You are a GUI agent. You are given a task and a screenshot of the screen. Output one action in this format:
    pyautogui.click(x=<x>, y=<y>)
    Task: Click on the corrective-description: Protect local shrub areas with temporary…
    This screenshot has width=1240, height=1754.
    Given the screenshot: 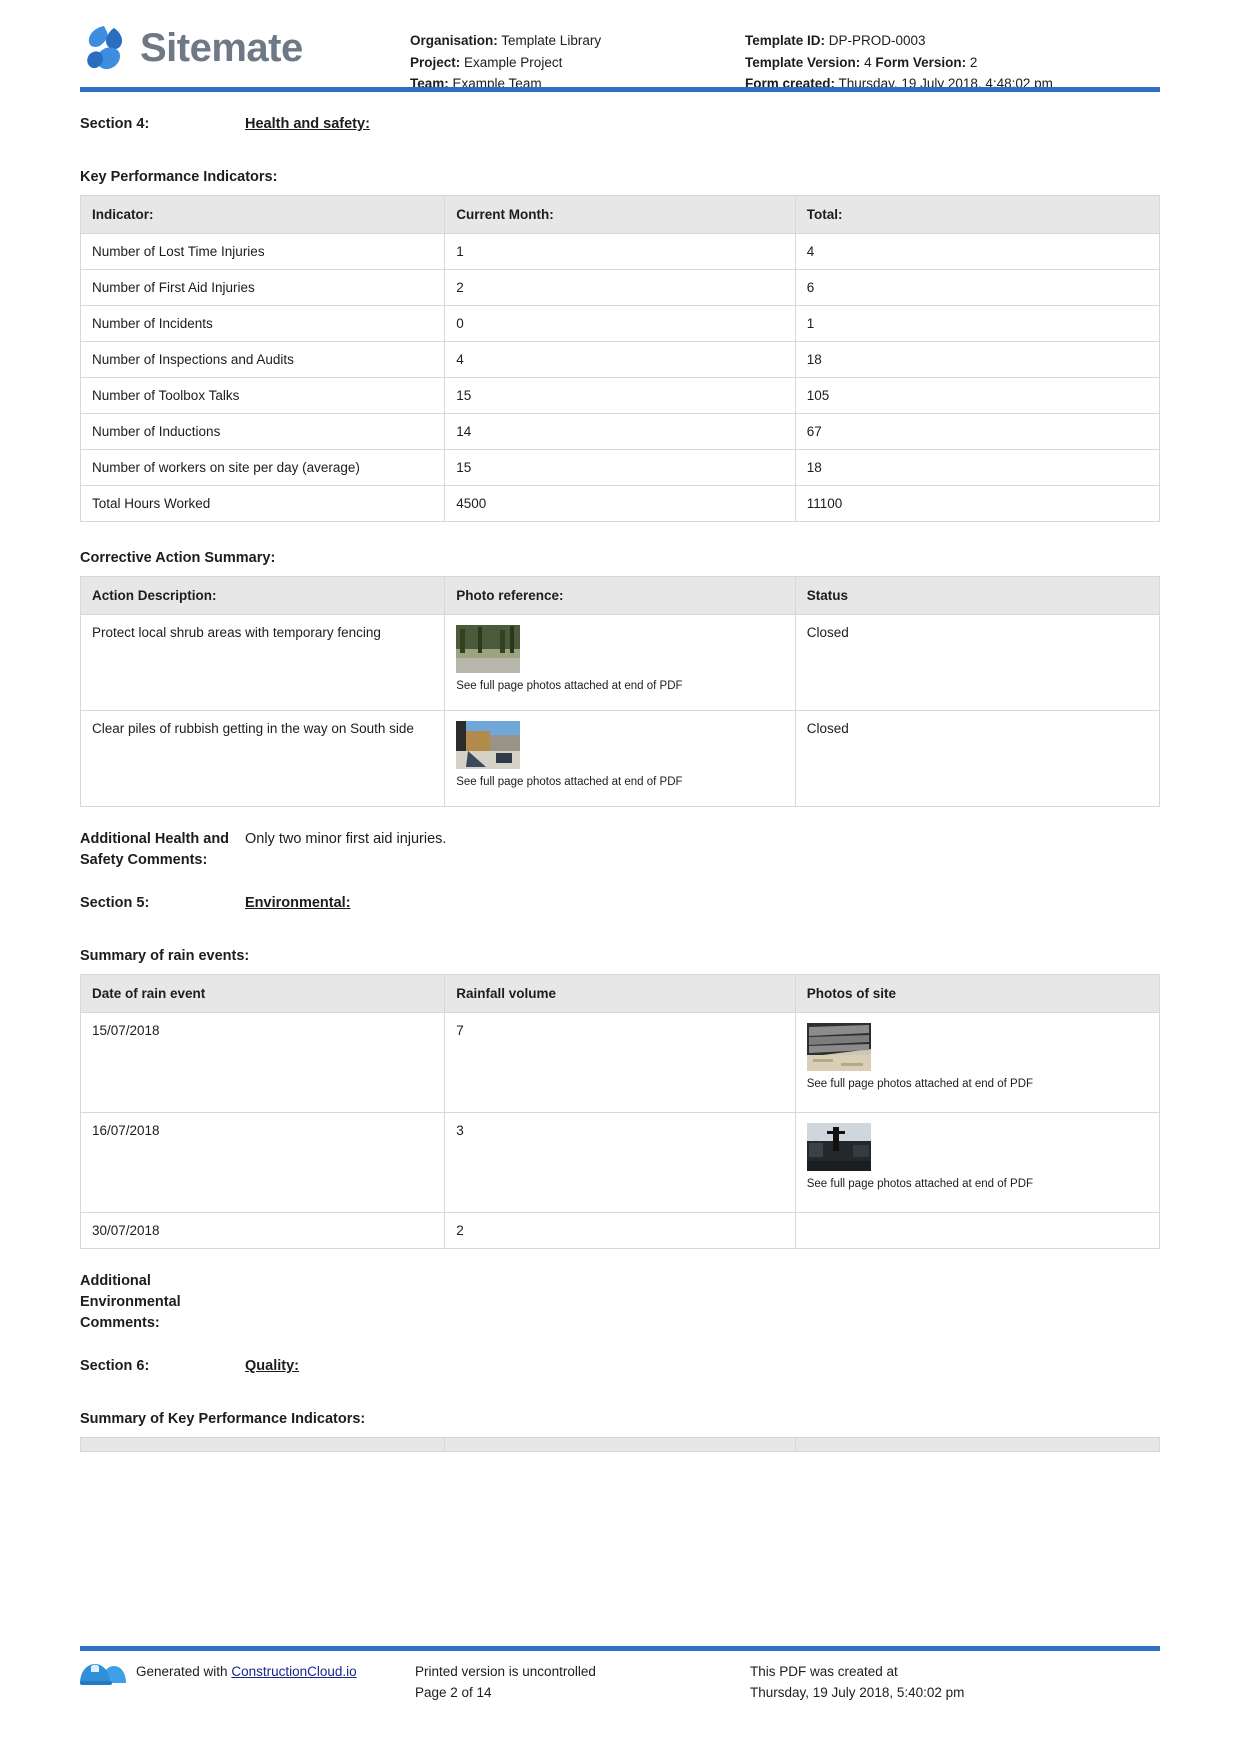 What is the action you would take?
    pyautogui.click(x=262, y=662)
    